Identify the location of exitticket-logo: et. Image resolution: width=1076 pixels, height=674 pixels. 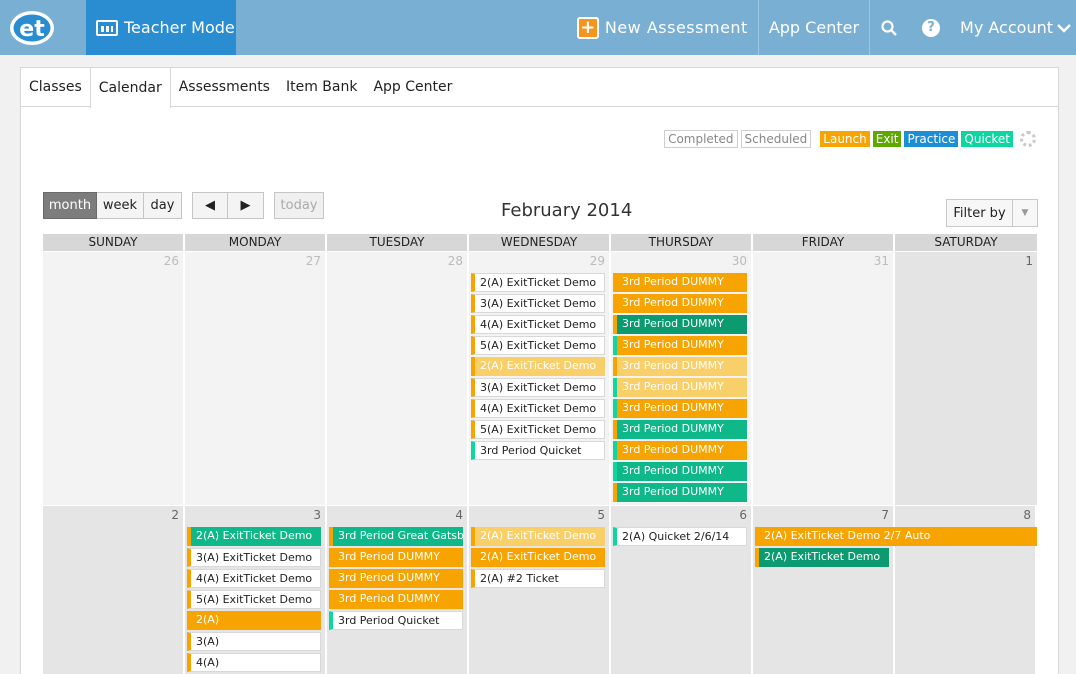
(34, 28).